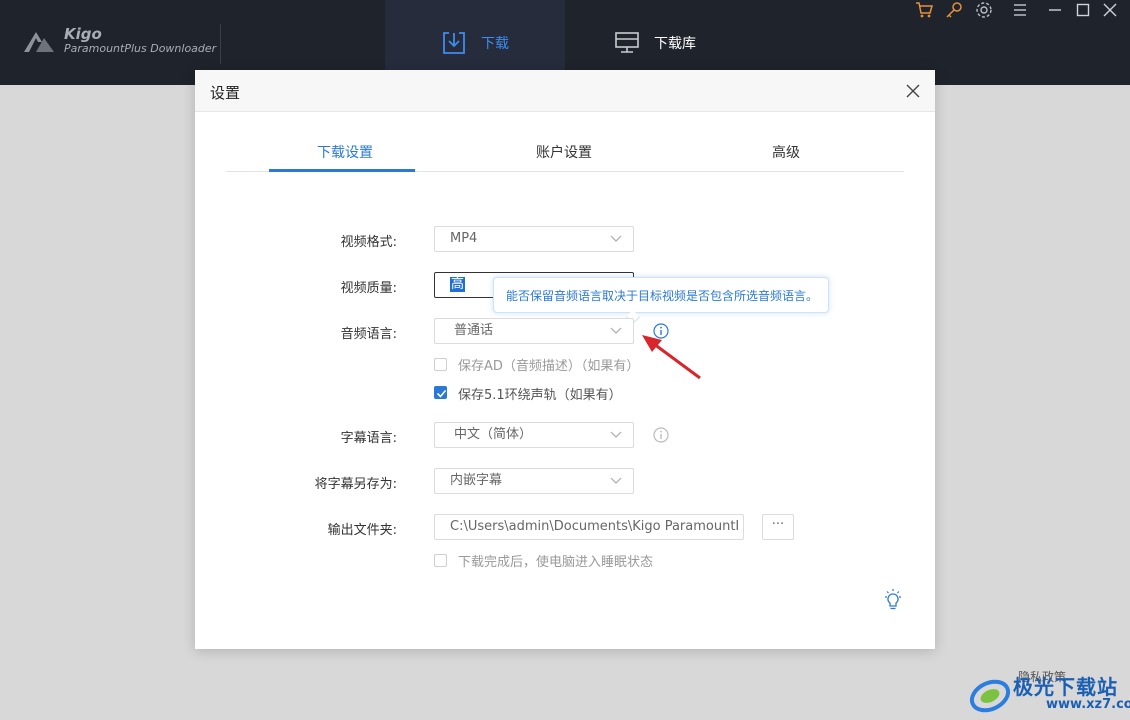  What do you see at coordinates (119, 41) in the screenshot?
I see `app-logo: Kigo ParamountPlus Downloader` at bounding box center [119, 41].